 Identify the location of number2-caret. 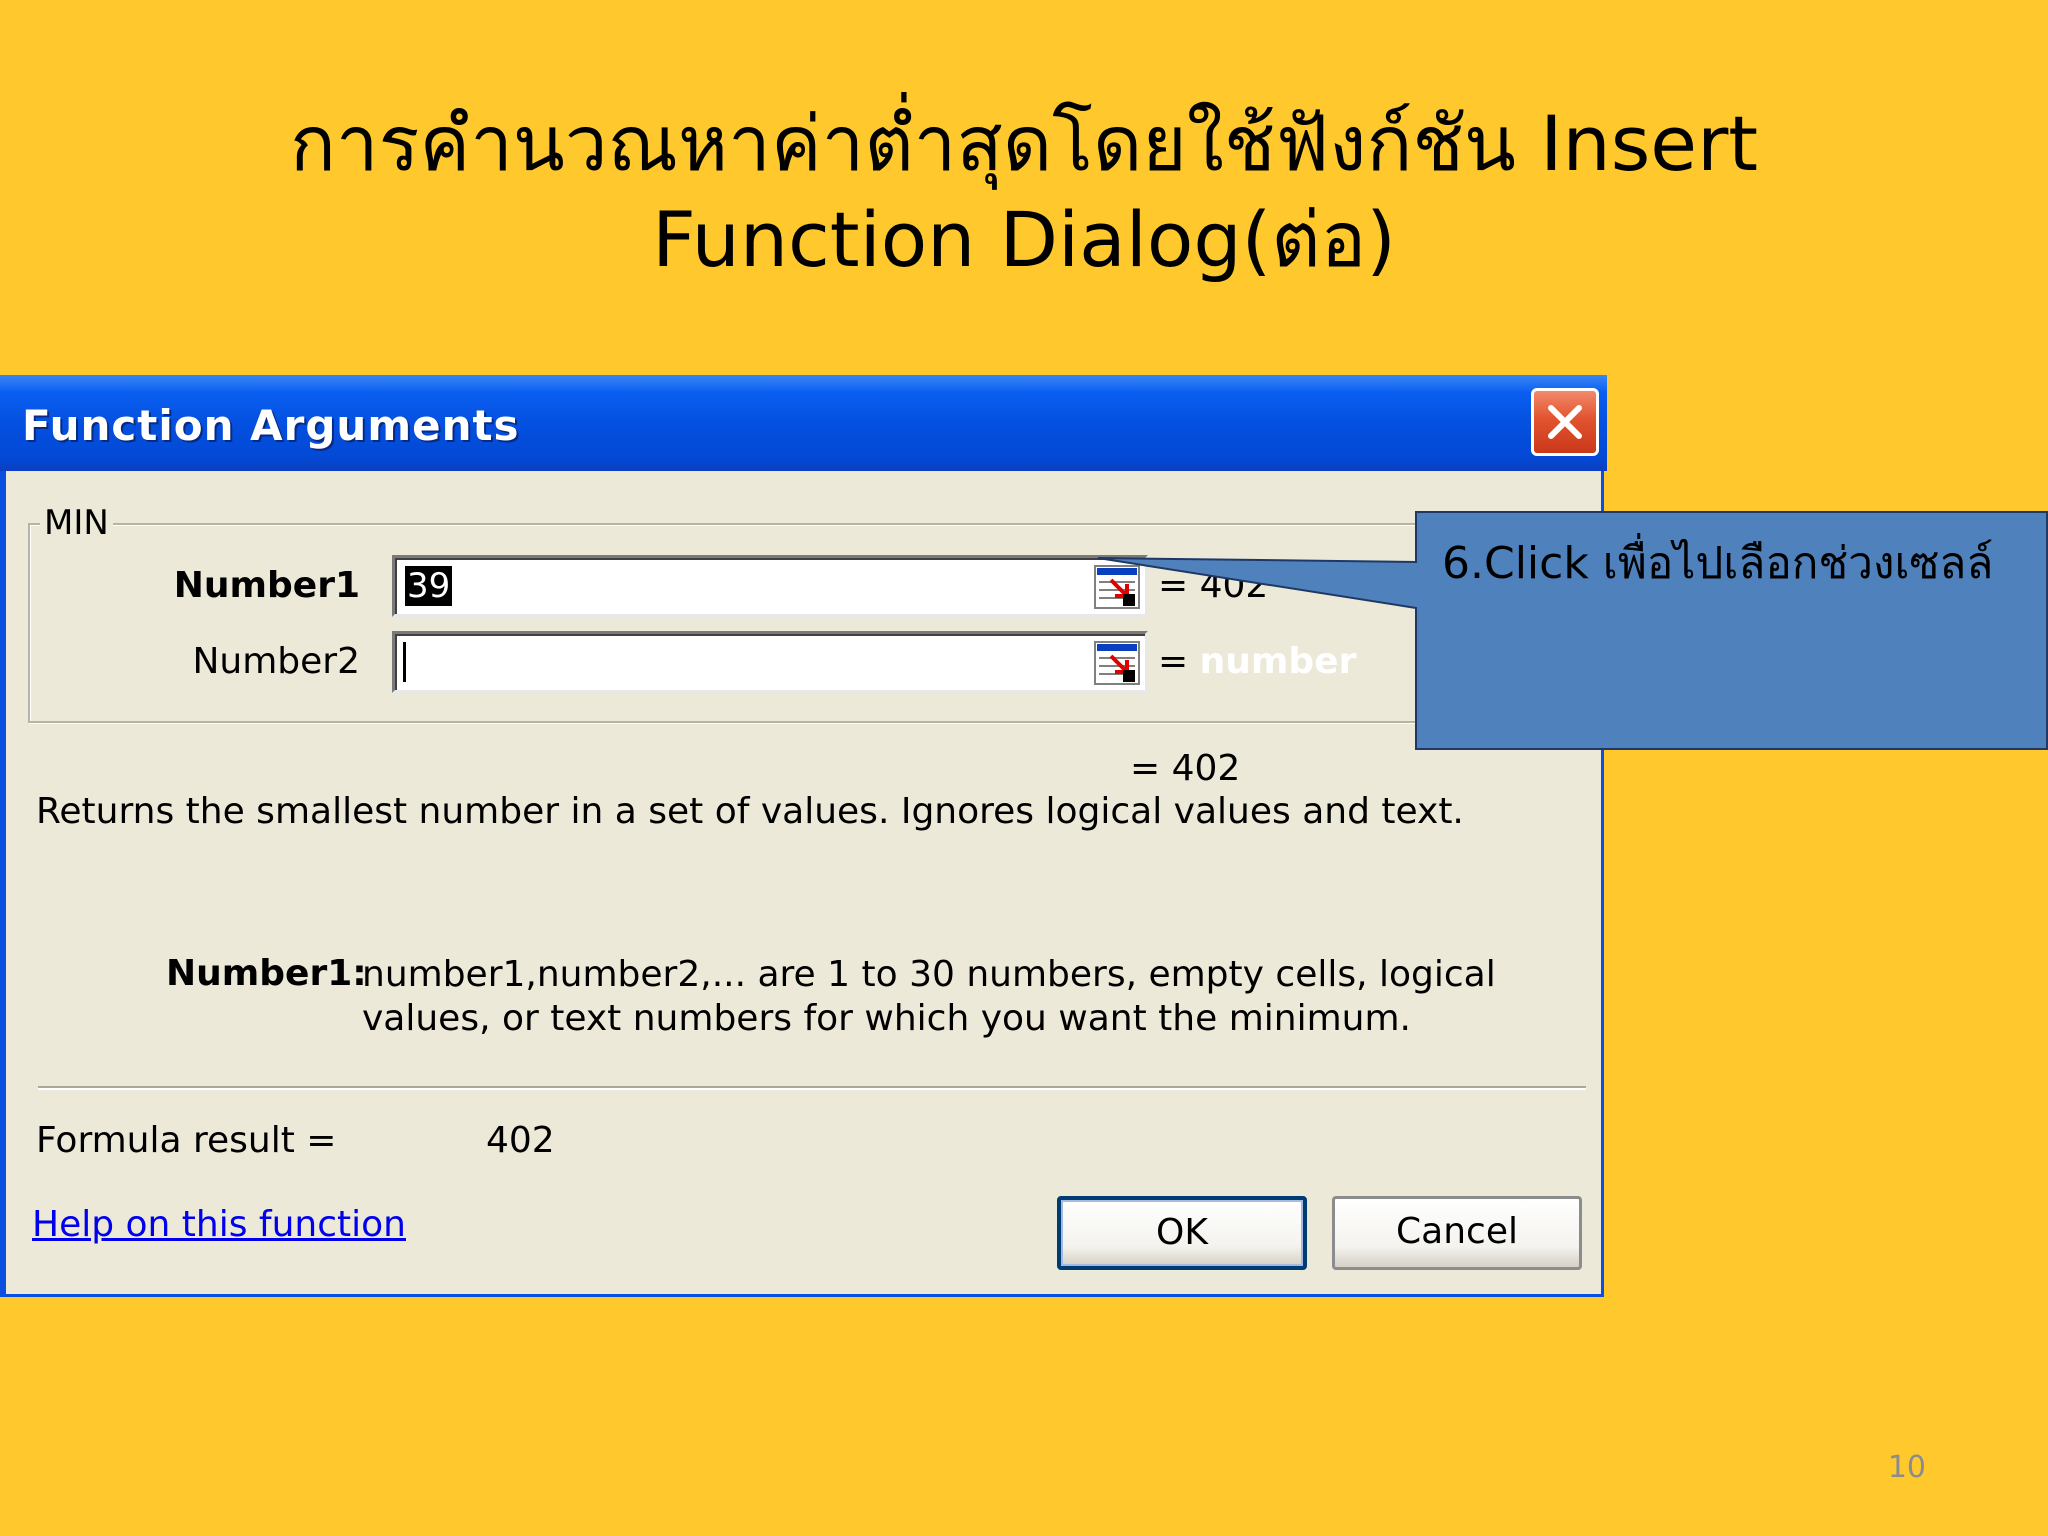
(404, 662).